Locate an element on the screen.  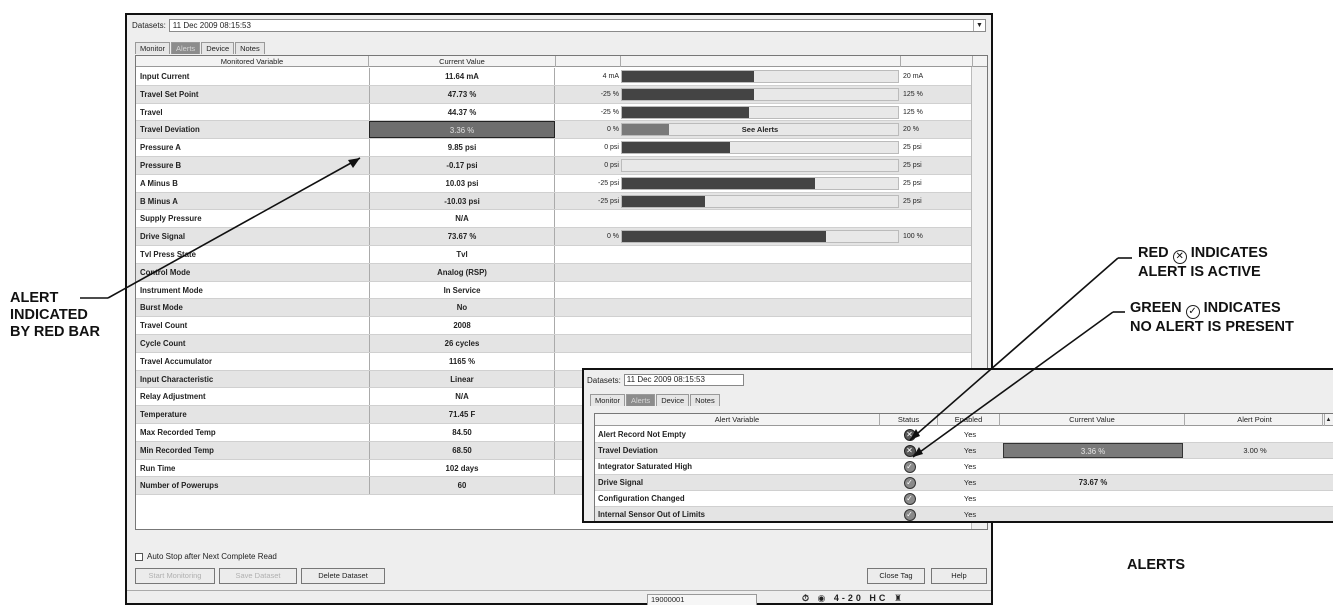
header-status: Status is located at coordinates (909, 420).